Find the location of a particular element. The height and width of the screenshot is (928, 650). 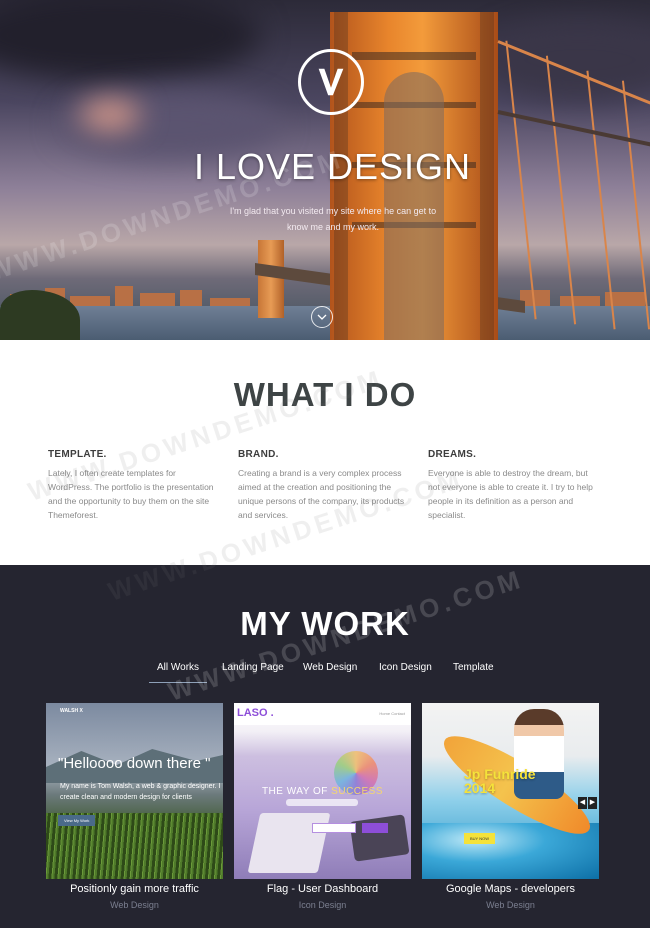

thumb-headline: THE WAY OF SUCCESS is located at coordinates (322, 791).